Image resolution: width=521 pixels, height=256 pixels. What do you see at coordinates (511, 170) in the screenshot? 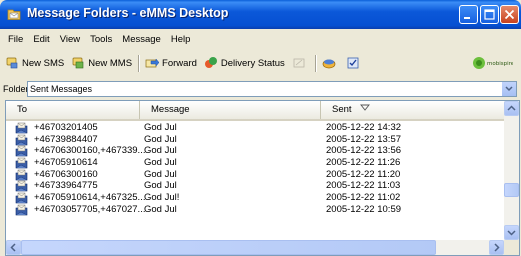
I see `vertical-scrollbar` at bounding box center [511, 170].